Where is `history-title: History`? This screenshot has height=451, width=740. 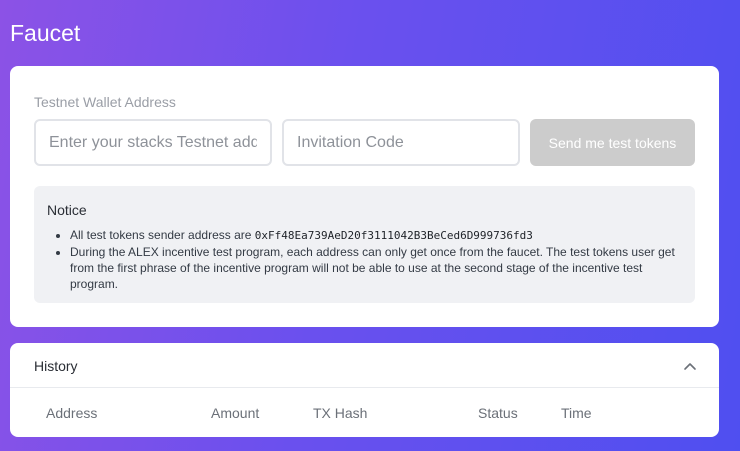
history-title: History is located at coordinates (56, 366).